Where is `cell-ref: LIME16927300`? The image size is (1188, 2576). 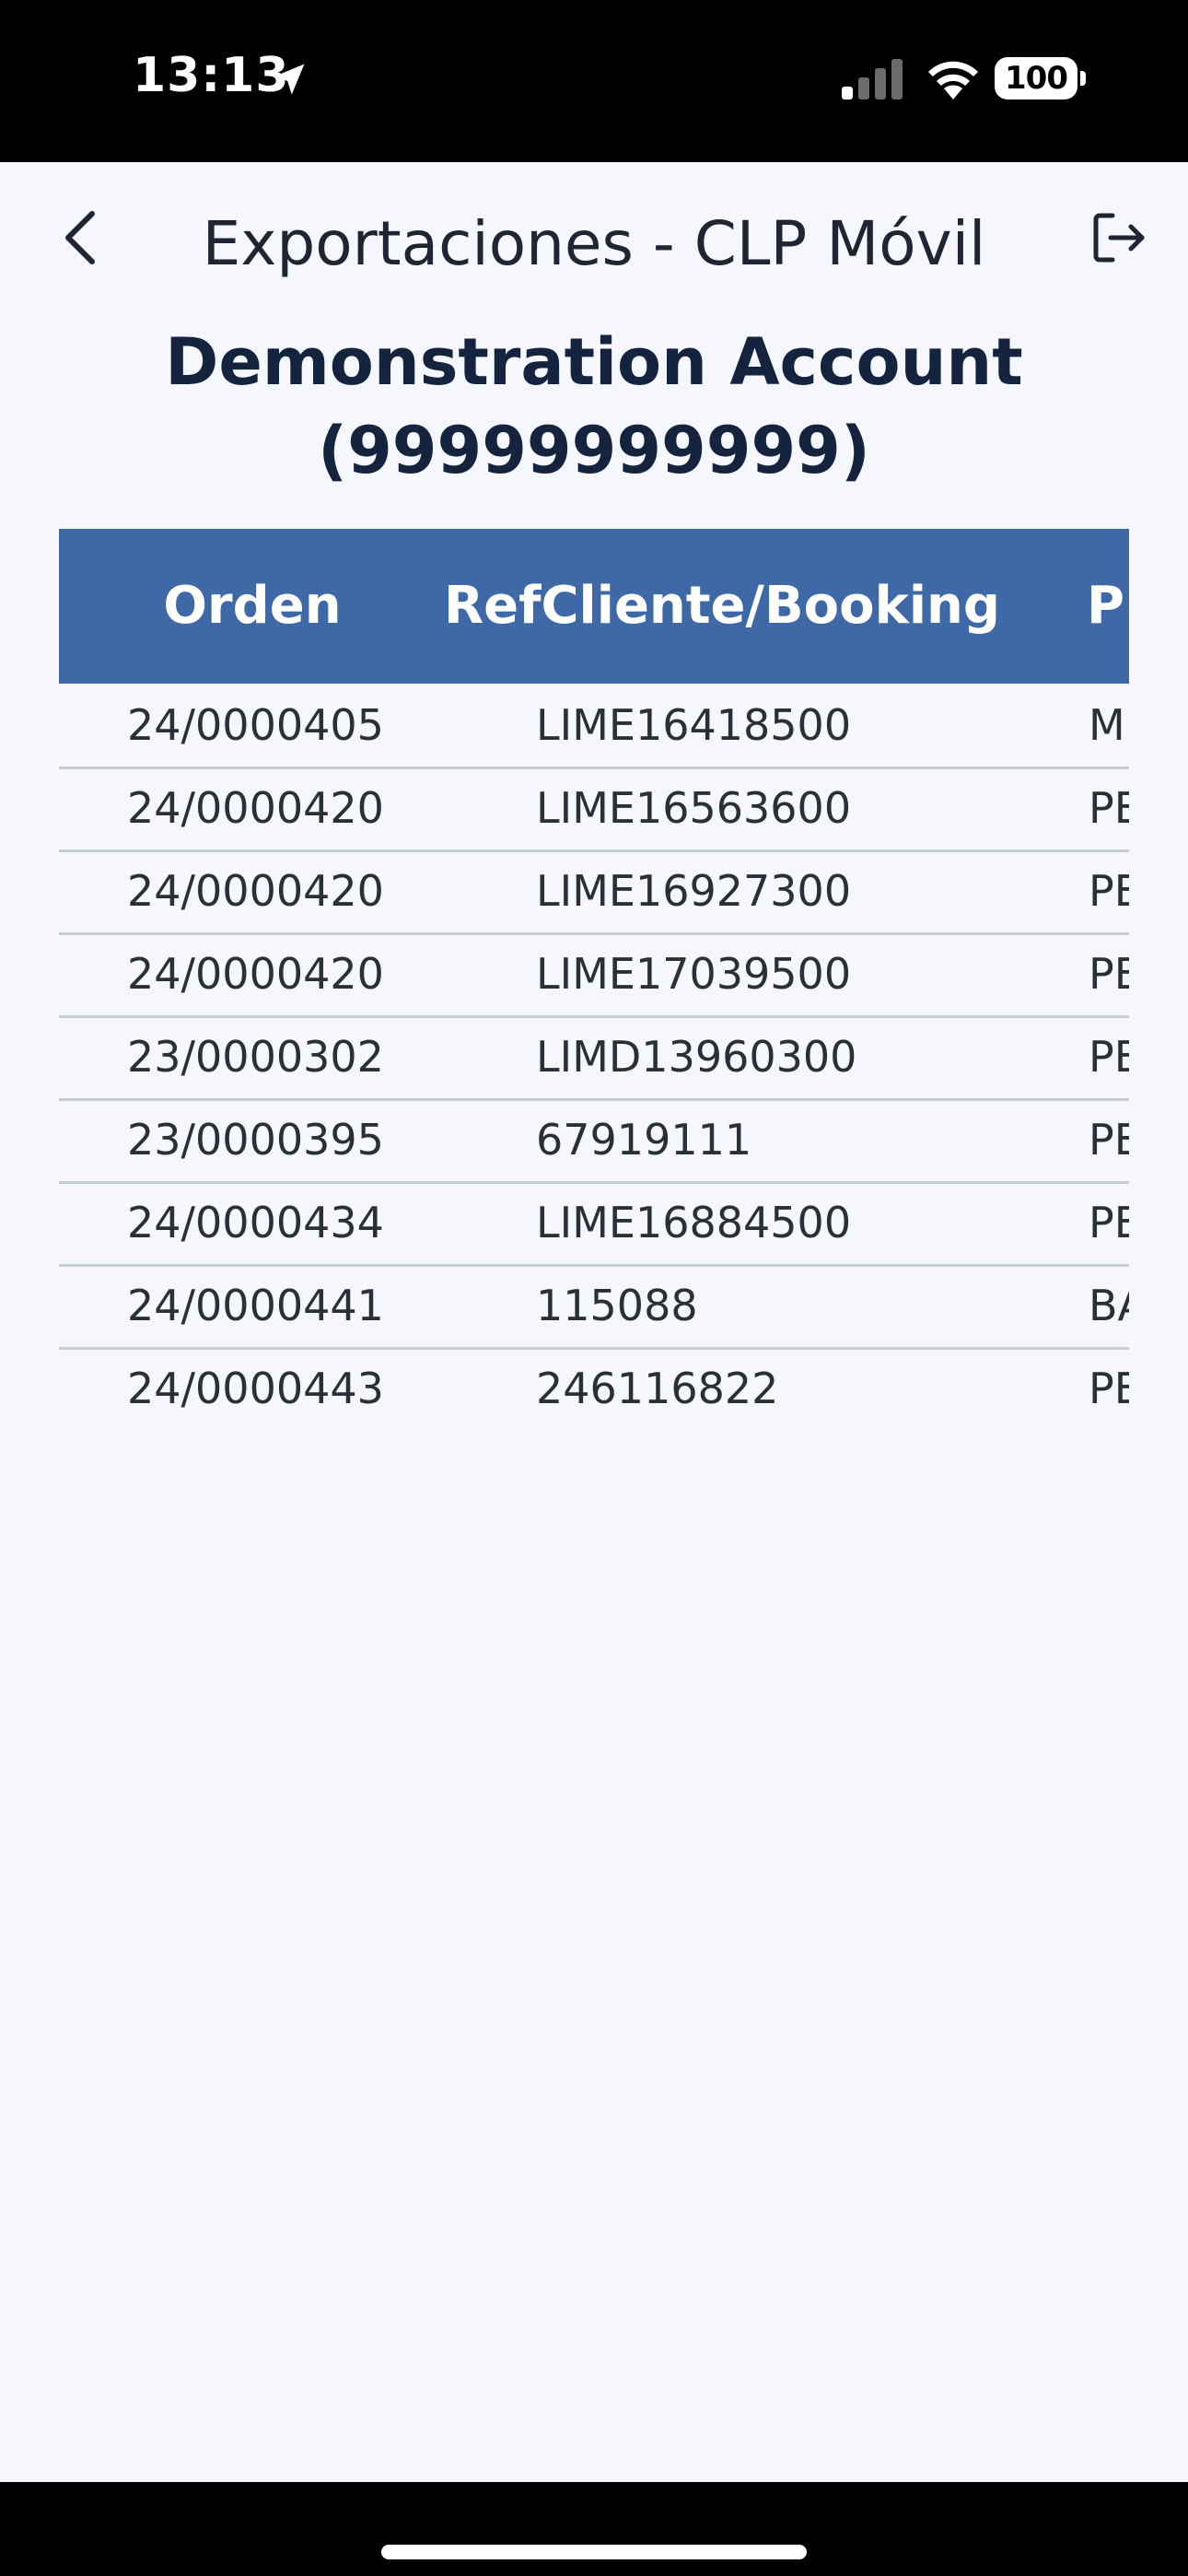
cell-ref: LIME16927300 is located at coordinates (694, 891).